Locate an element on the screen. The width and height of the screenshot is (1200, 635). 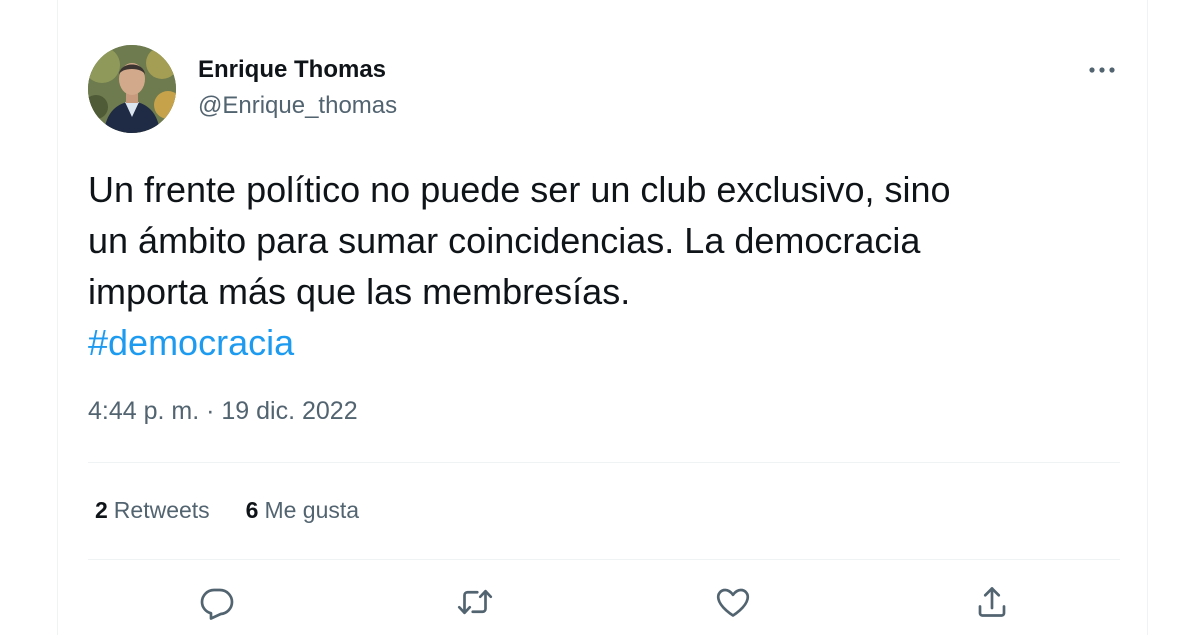
like-button is located at coordinates (733, 602).